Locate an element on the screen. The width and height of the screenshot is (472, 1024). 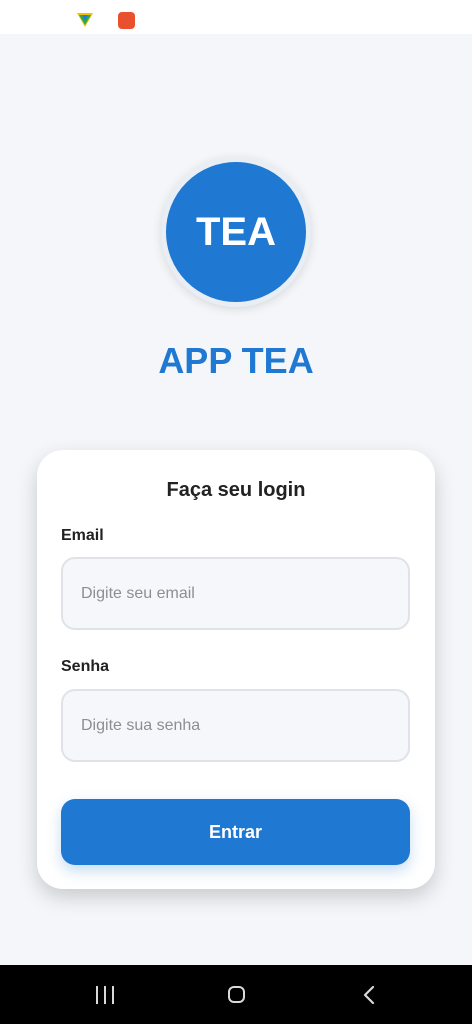
email-input is located at coordinates (235, 593).